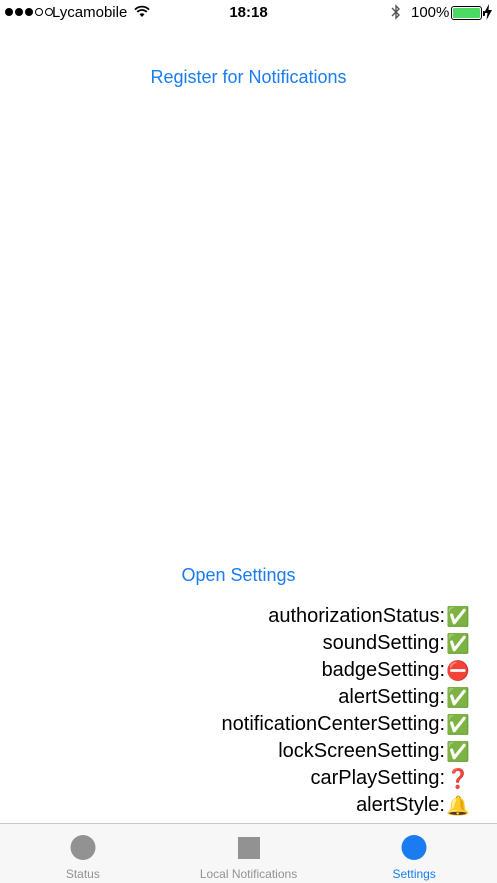 The image size is (497, 883). I want to click on battery-icon, so click(468, 13).